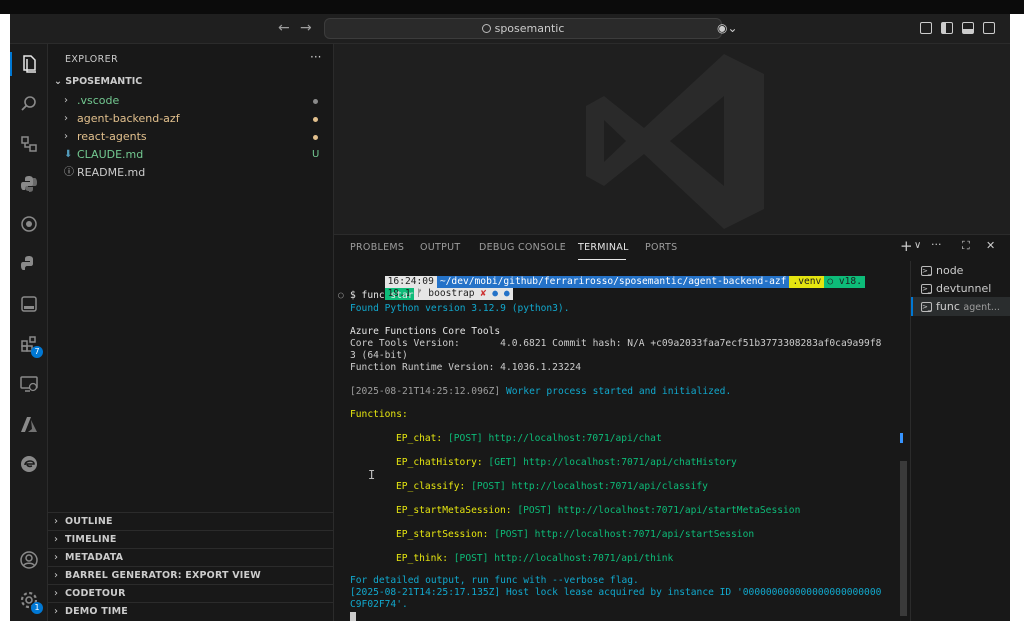  What do you see at coordinates (936, 244) in the screenshot?
I see `panel-more-button: ···` at bounding box center [936, 244].